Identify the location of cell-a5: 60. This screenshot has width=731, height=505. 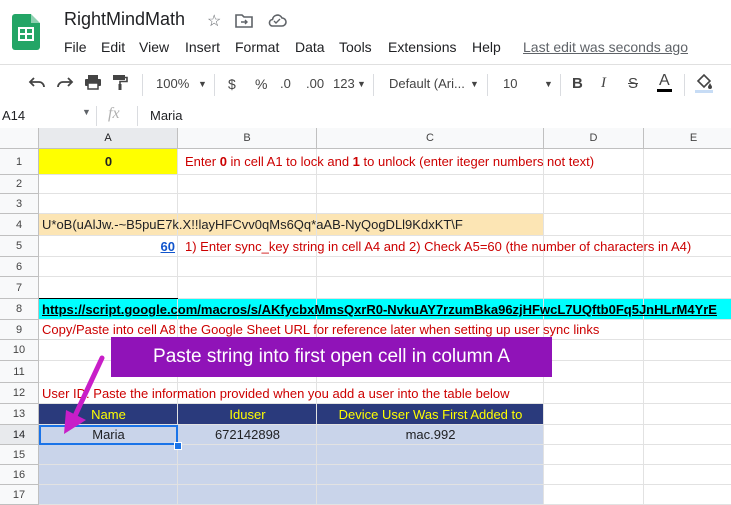
(107, 246).